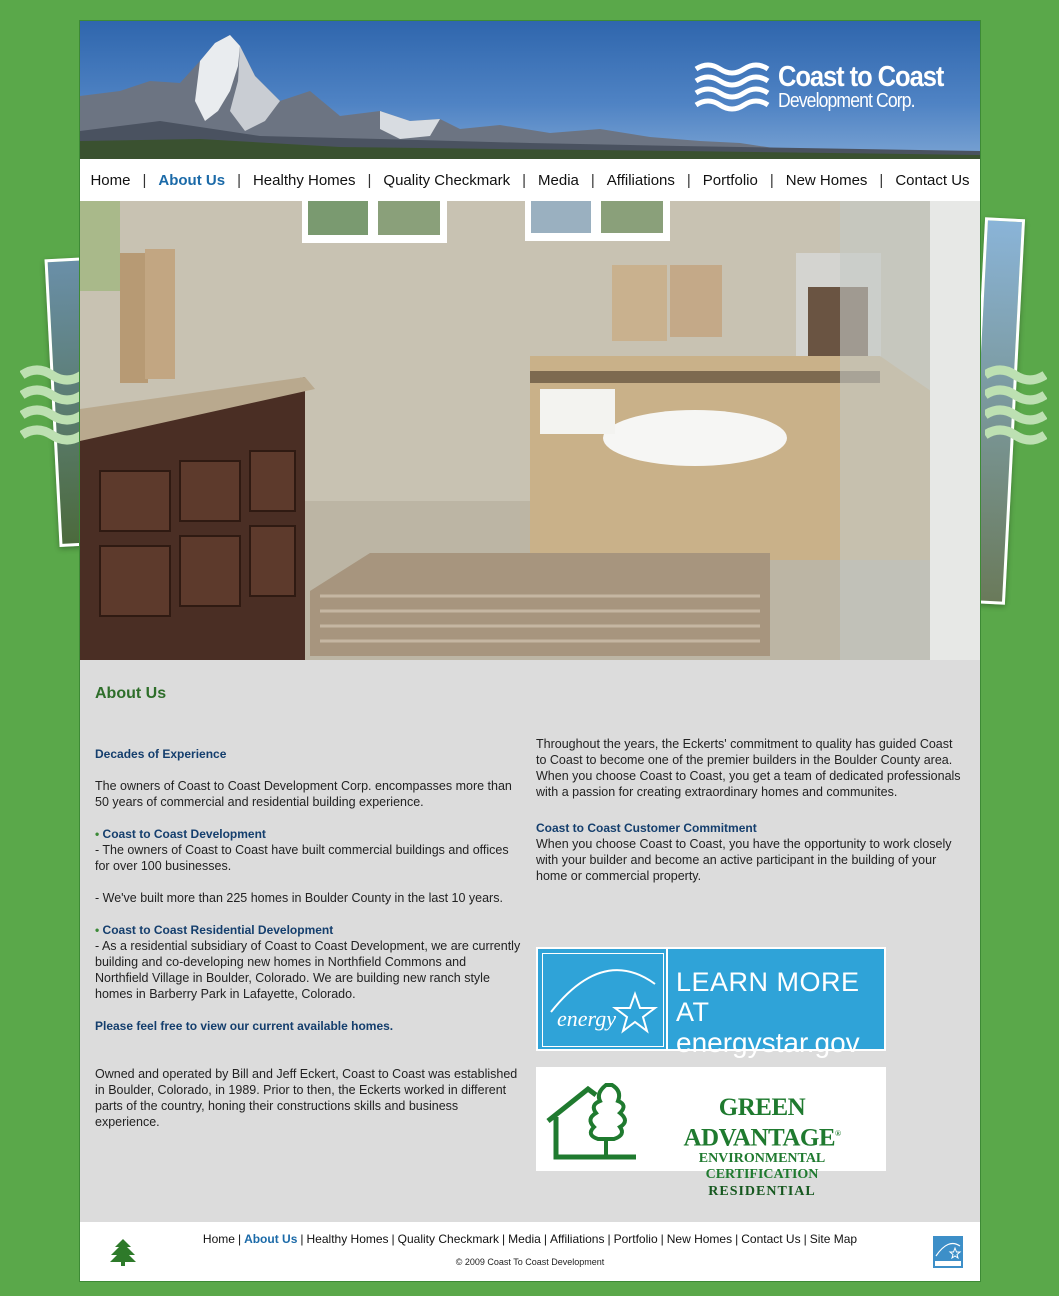  Describe the element at coordinates (180, 834) in the screenshot. I see `heading-development: • Coast to Coast Development` at that location.